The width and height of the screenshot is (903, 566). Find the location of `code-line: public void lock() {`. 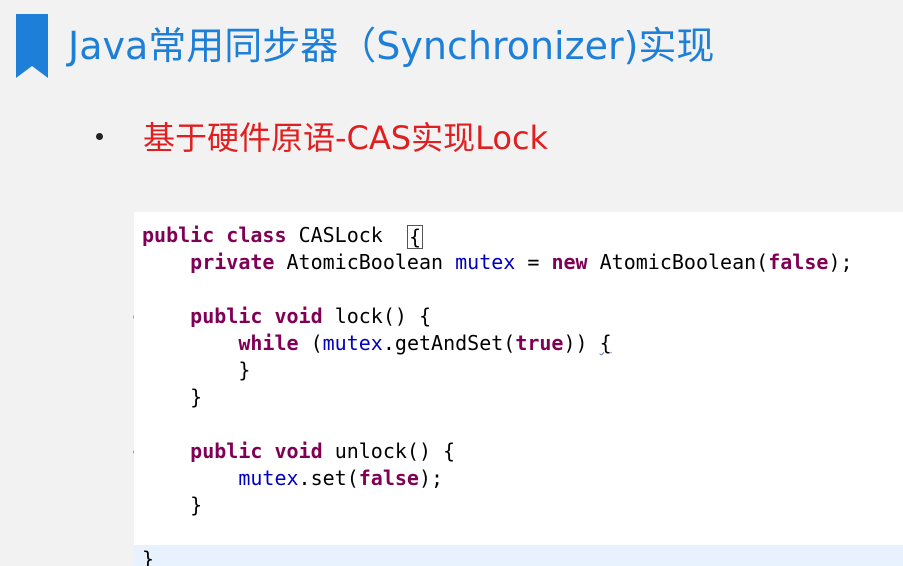

code-line: public void lock() { is located at coordinates (497, 316).